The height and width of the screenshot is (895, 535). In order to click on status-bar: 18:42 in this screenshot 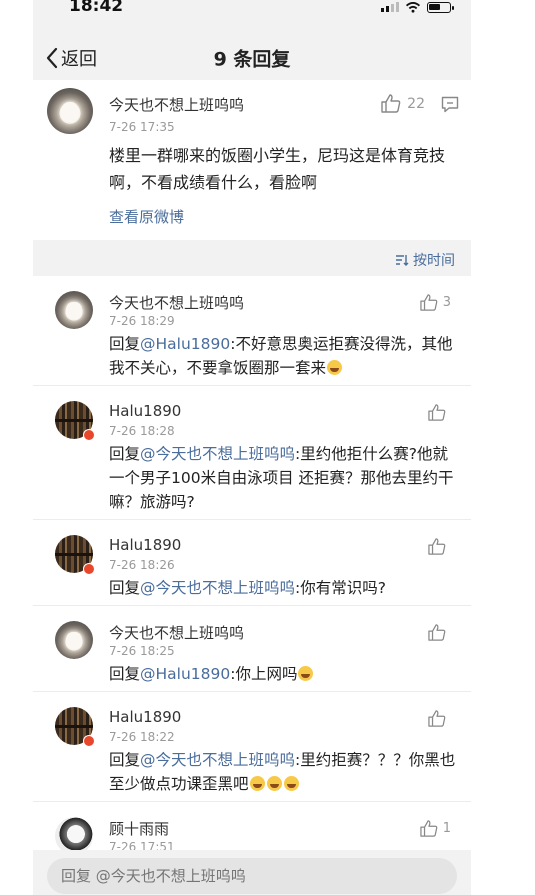, I will do `click(252, 9)`.